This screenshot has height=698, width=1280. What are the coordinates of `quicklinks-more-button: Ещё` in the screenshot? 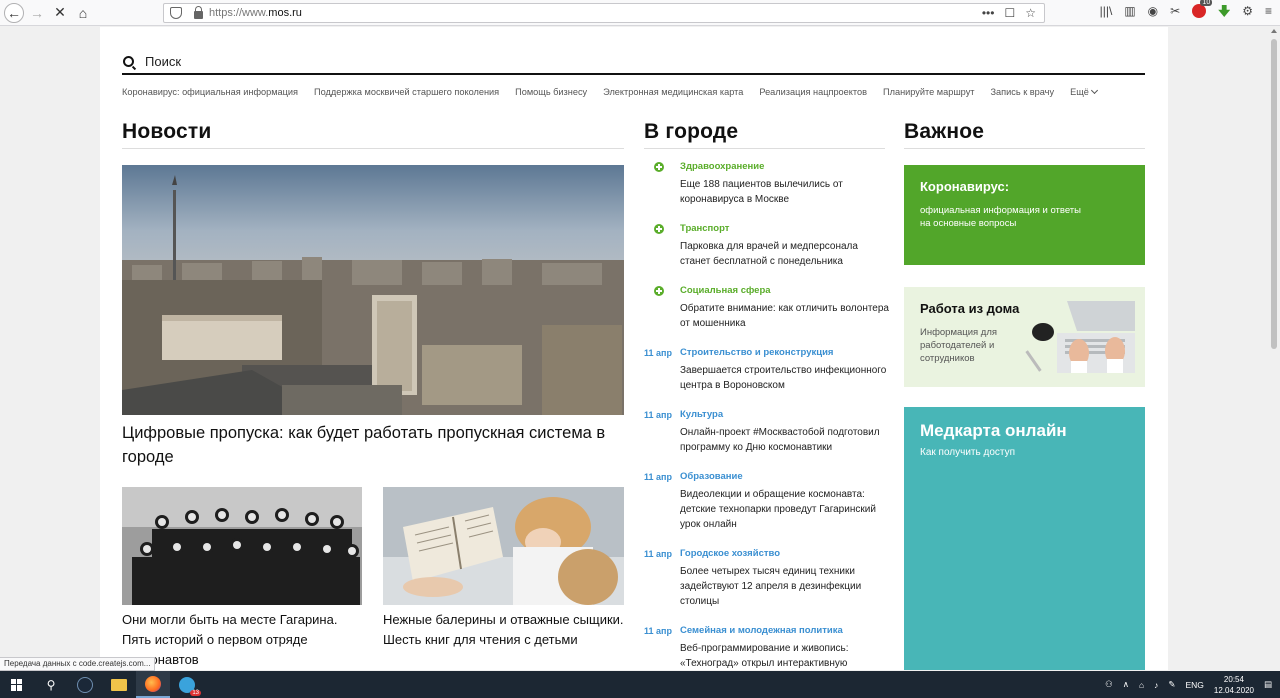 It's located at (1084, 91).